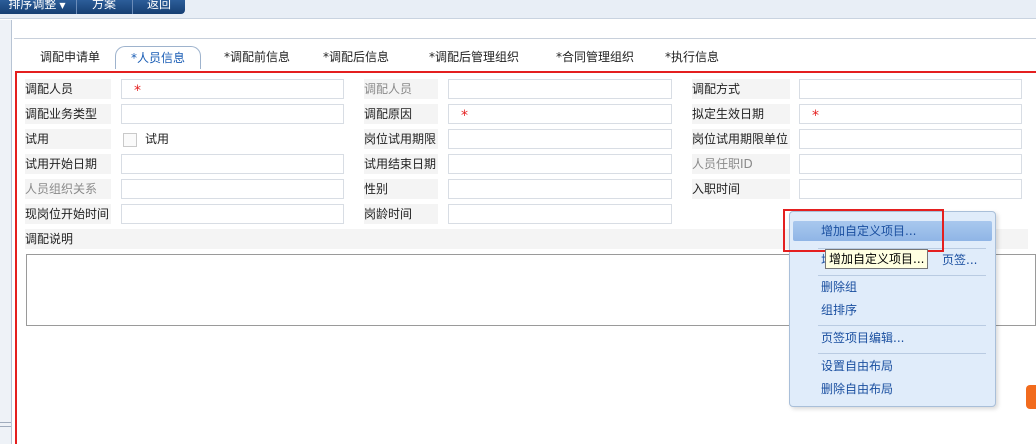 The height and width of the screenshot is (444, 1036). I want to click on tab-after-transfer: *调配后信息, so click(356, 57).